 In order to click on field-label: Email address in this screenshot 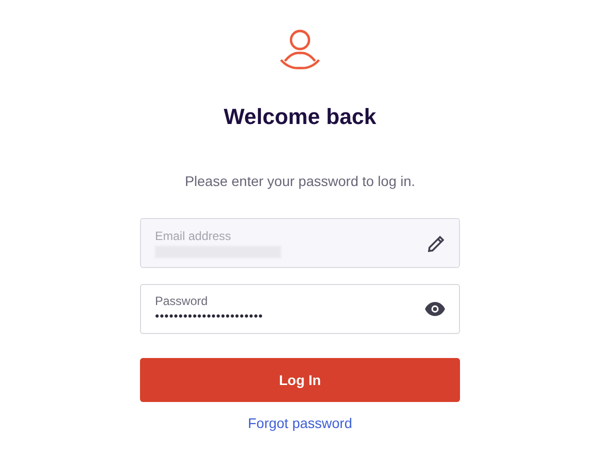, I will do `click(193, 235)`.